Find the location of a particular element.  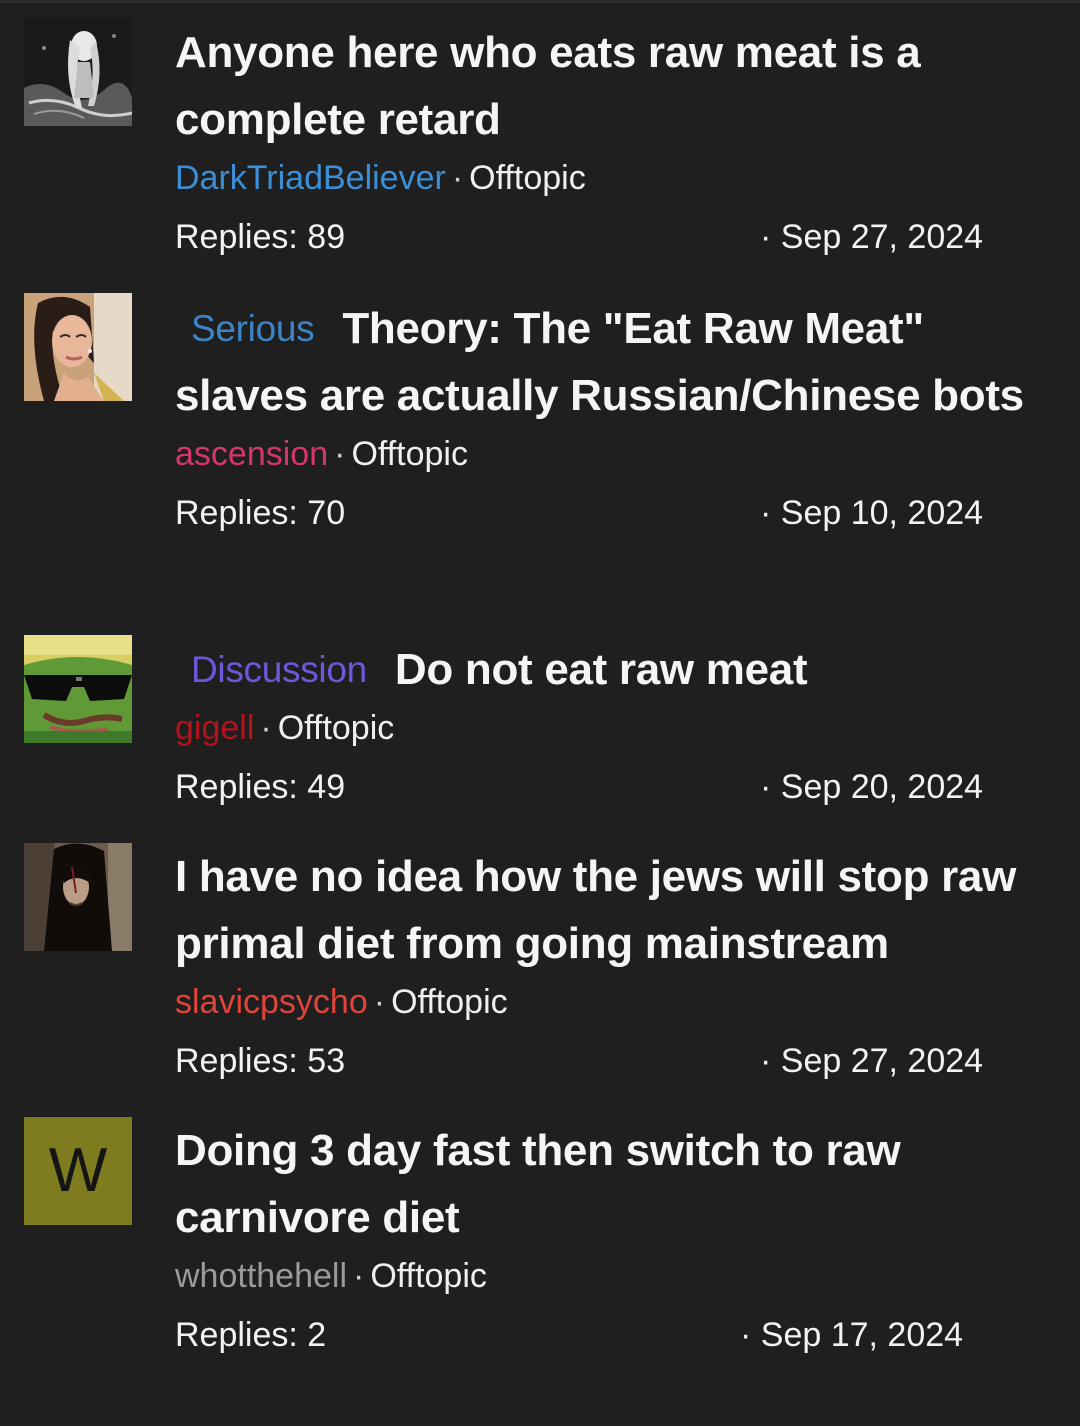

woman-portrait-avatar is located at coordinates (78, 347).